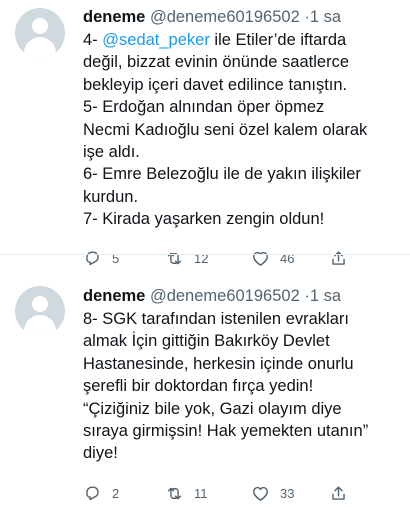  I want to click on retweet-button: 11, so click(208, 493).